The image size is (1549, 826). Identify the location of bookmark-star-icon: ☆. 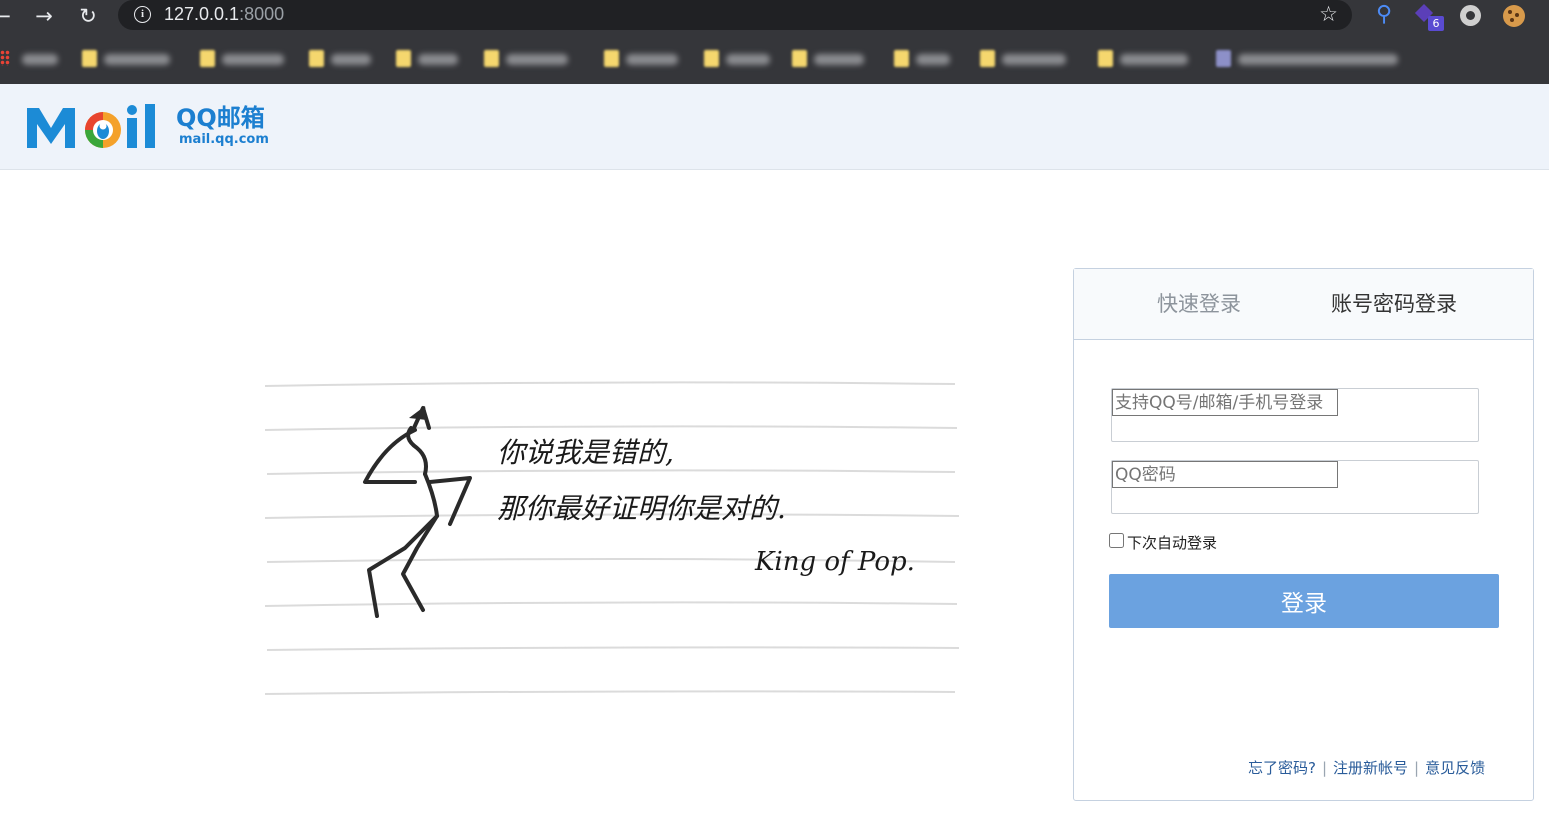
(1328, 14).